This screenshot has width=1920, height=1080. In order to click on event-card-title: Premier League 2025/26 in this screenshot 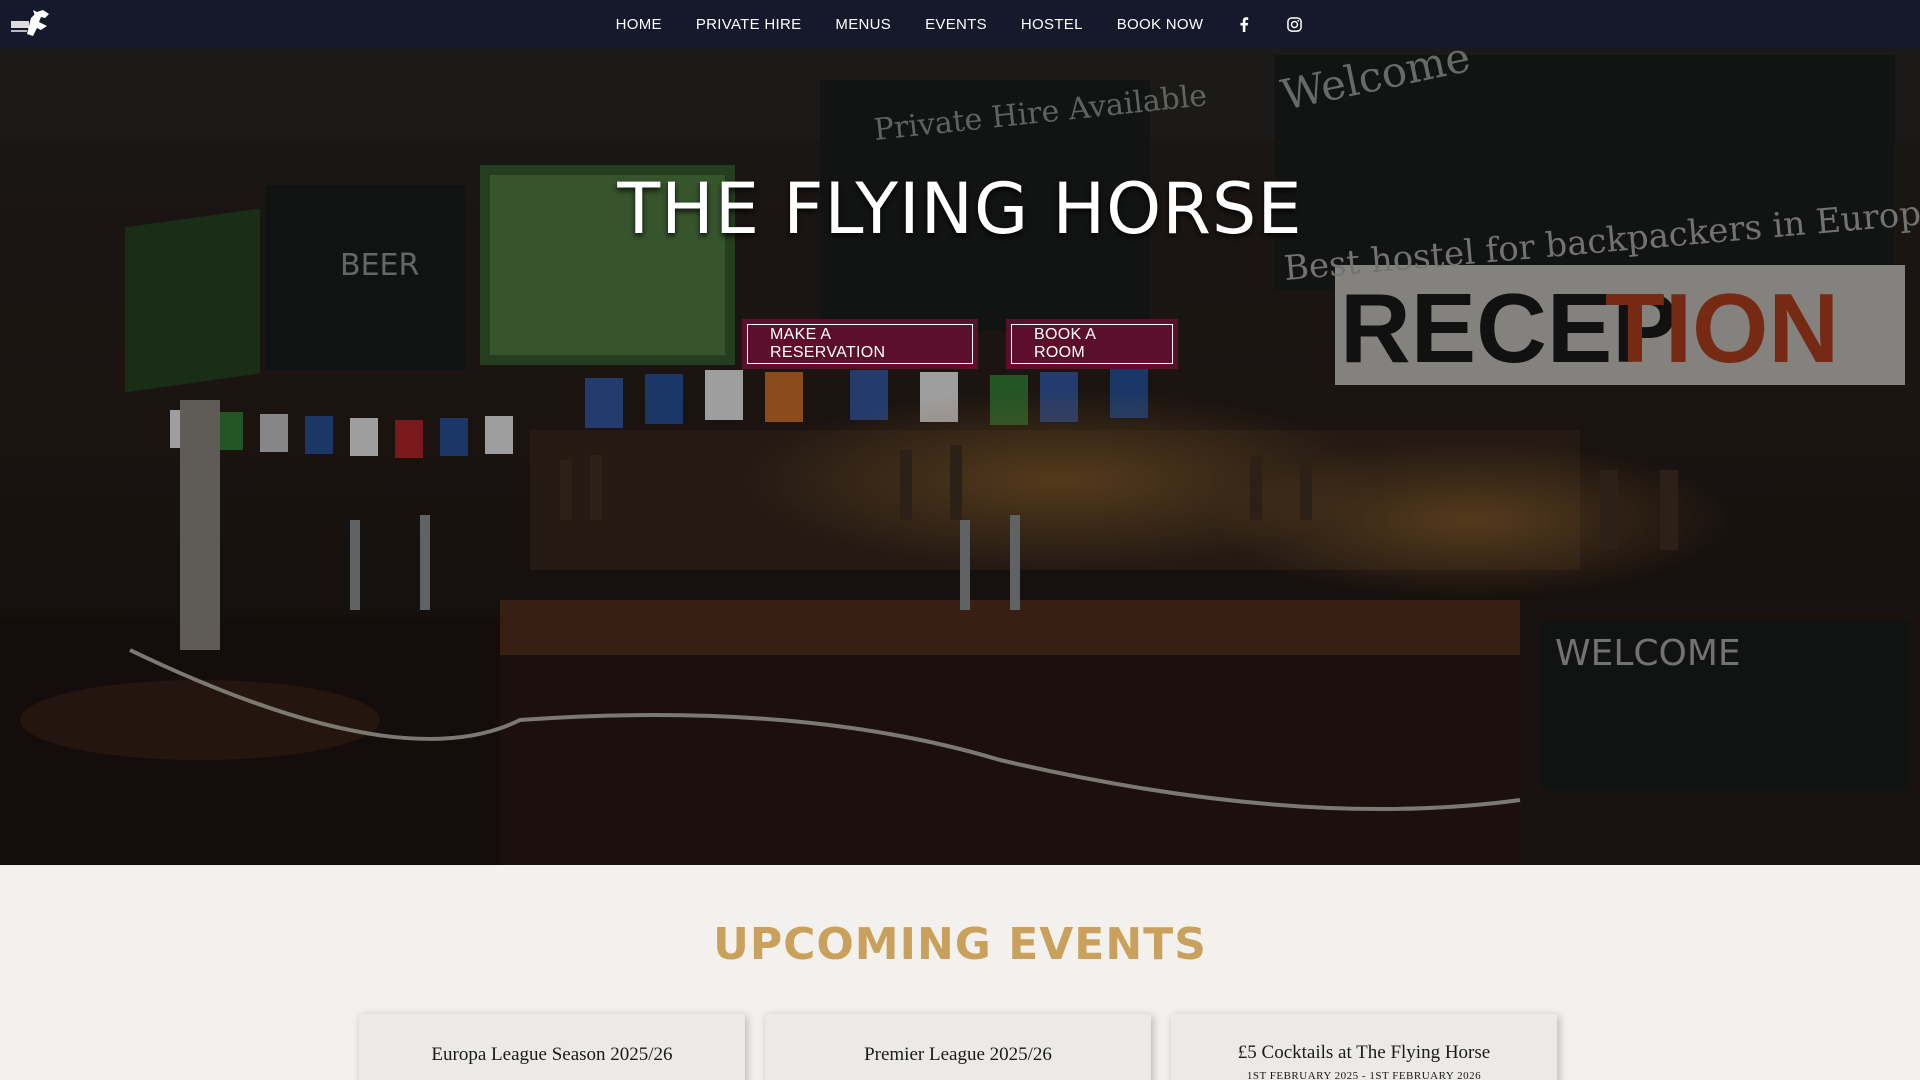, I will do `click(958, 1054)`.